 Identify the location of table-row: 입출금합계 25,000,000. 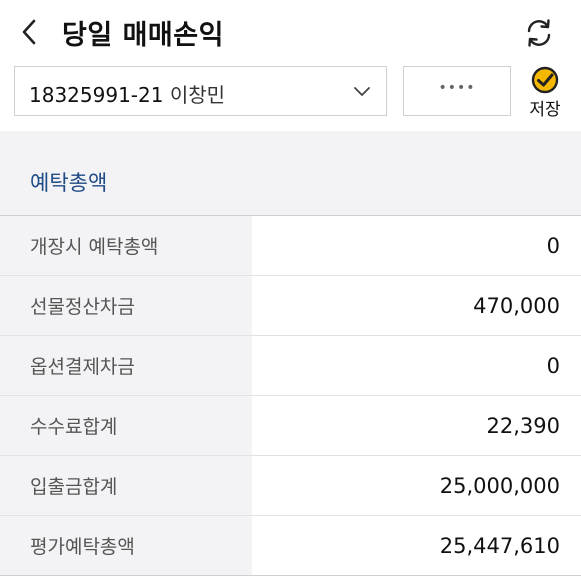
(290, 486).